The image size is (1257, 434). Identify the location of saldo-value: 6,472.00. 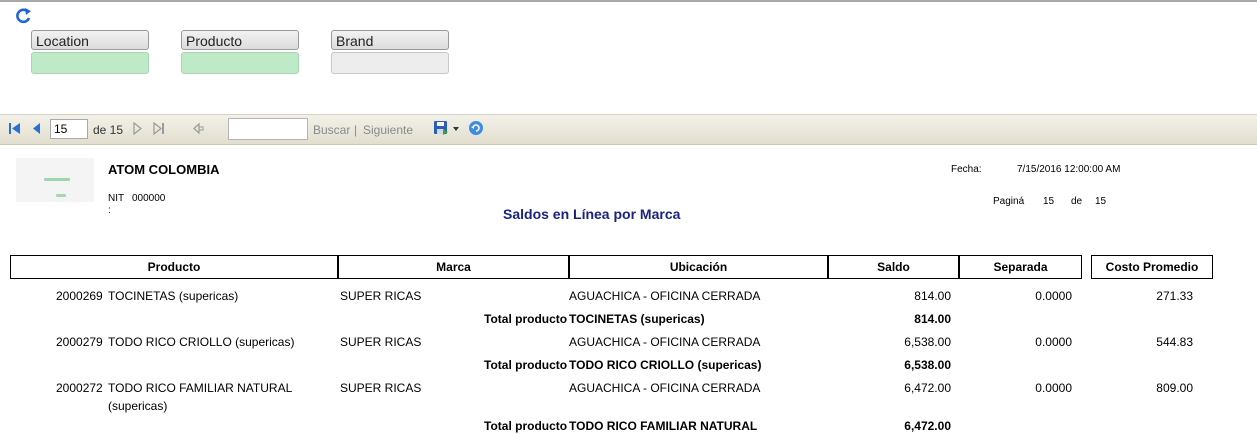
(927, 388).